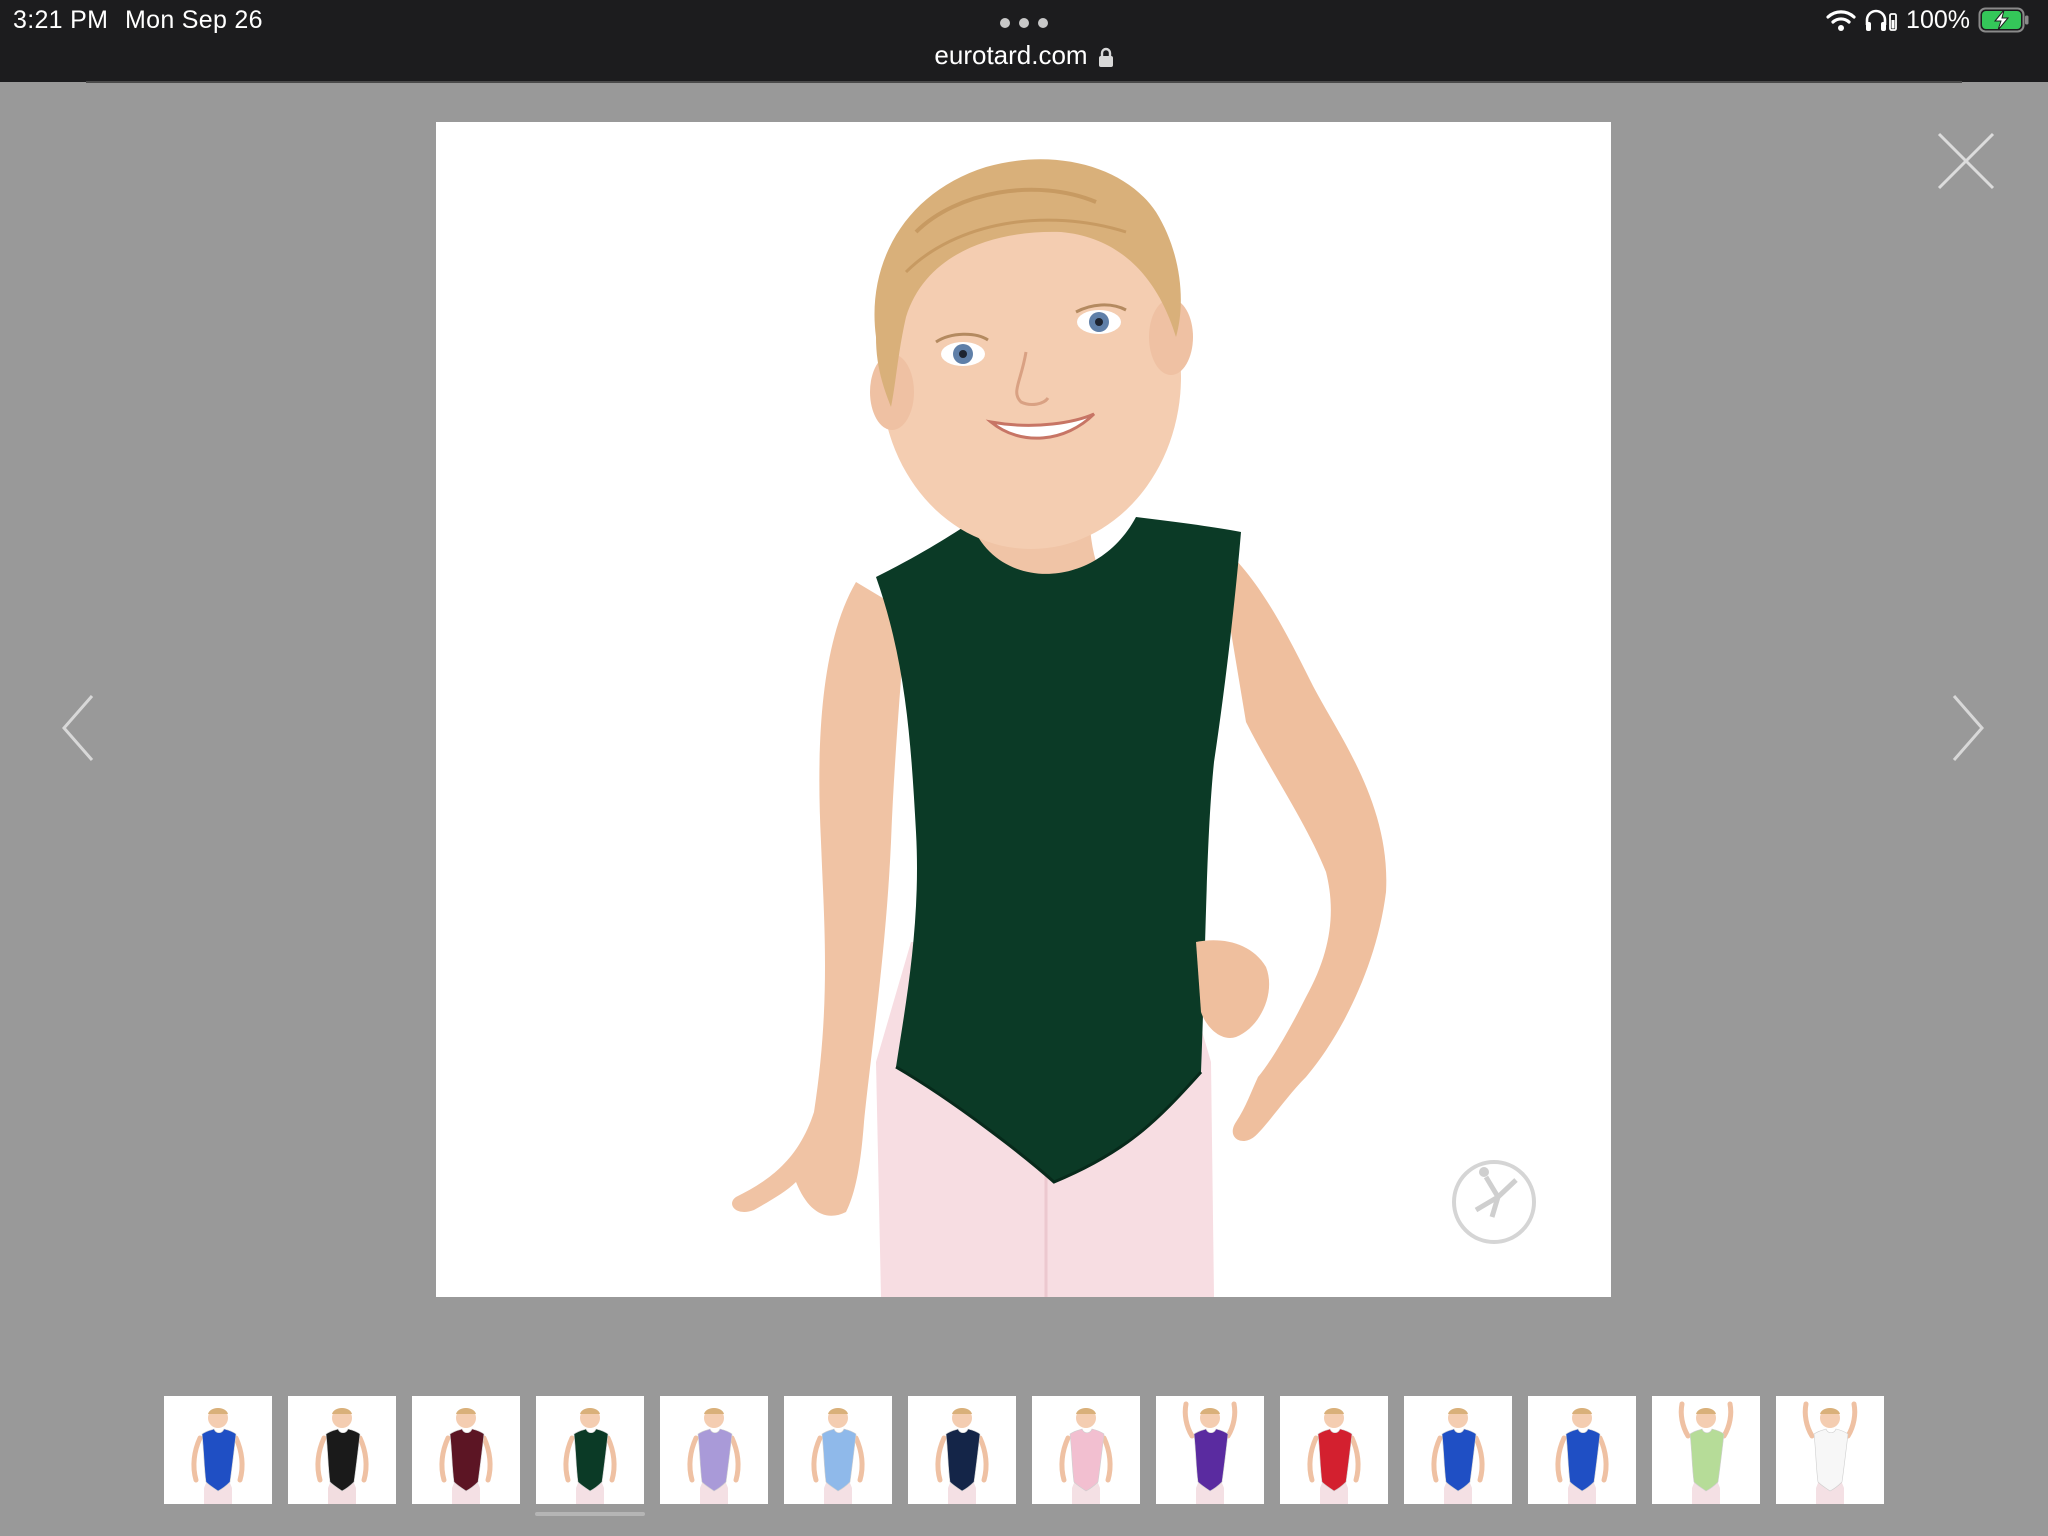  I want to click on selected-thumbnail-indicator, so click(590, 1514).